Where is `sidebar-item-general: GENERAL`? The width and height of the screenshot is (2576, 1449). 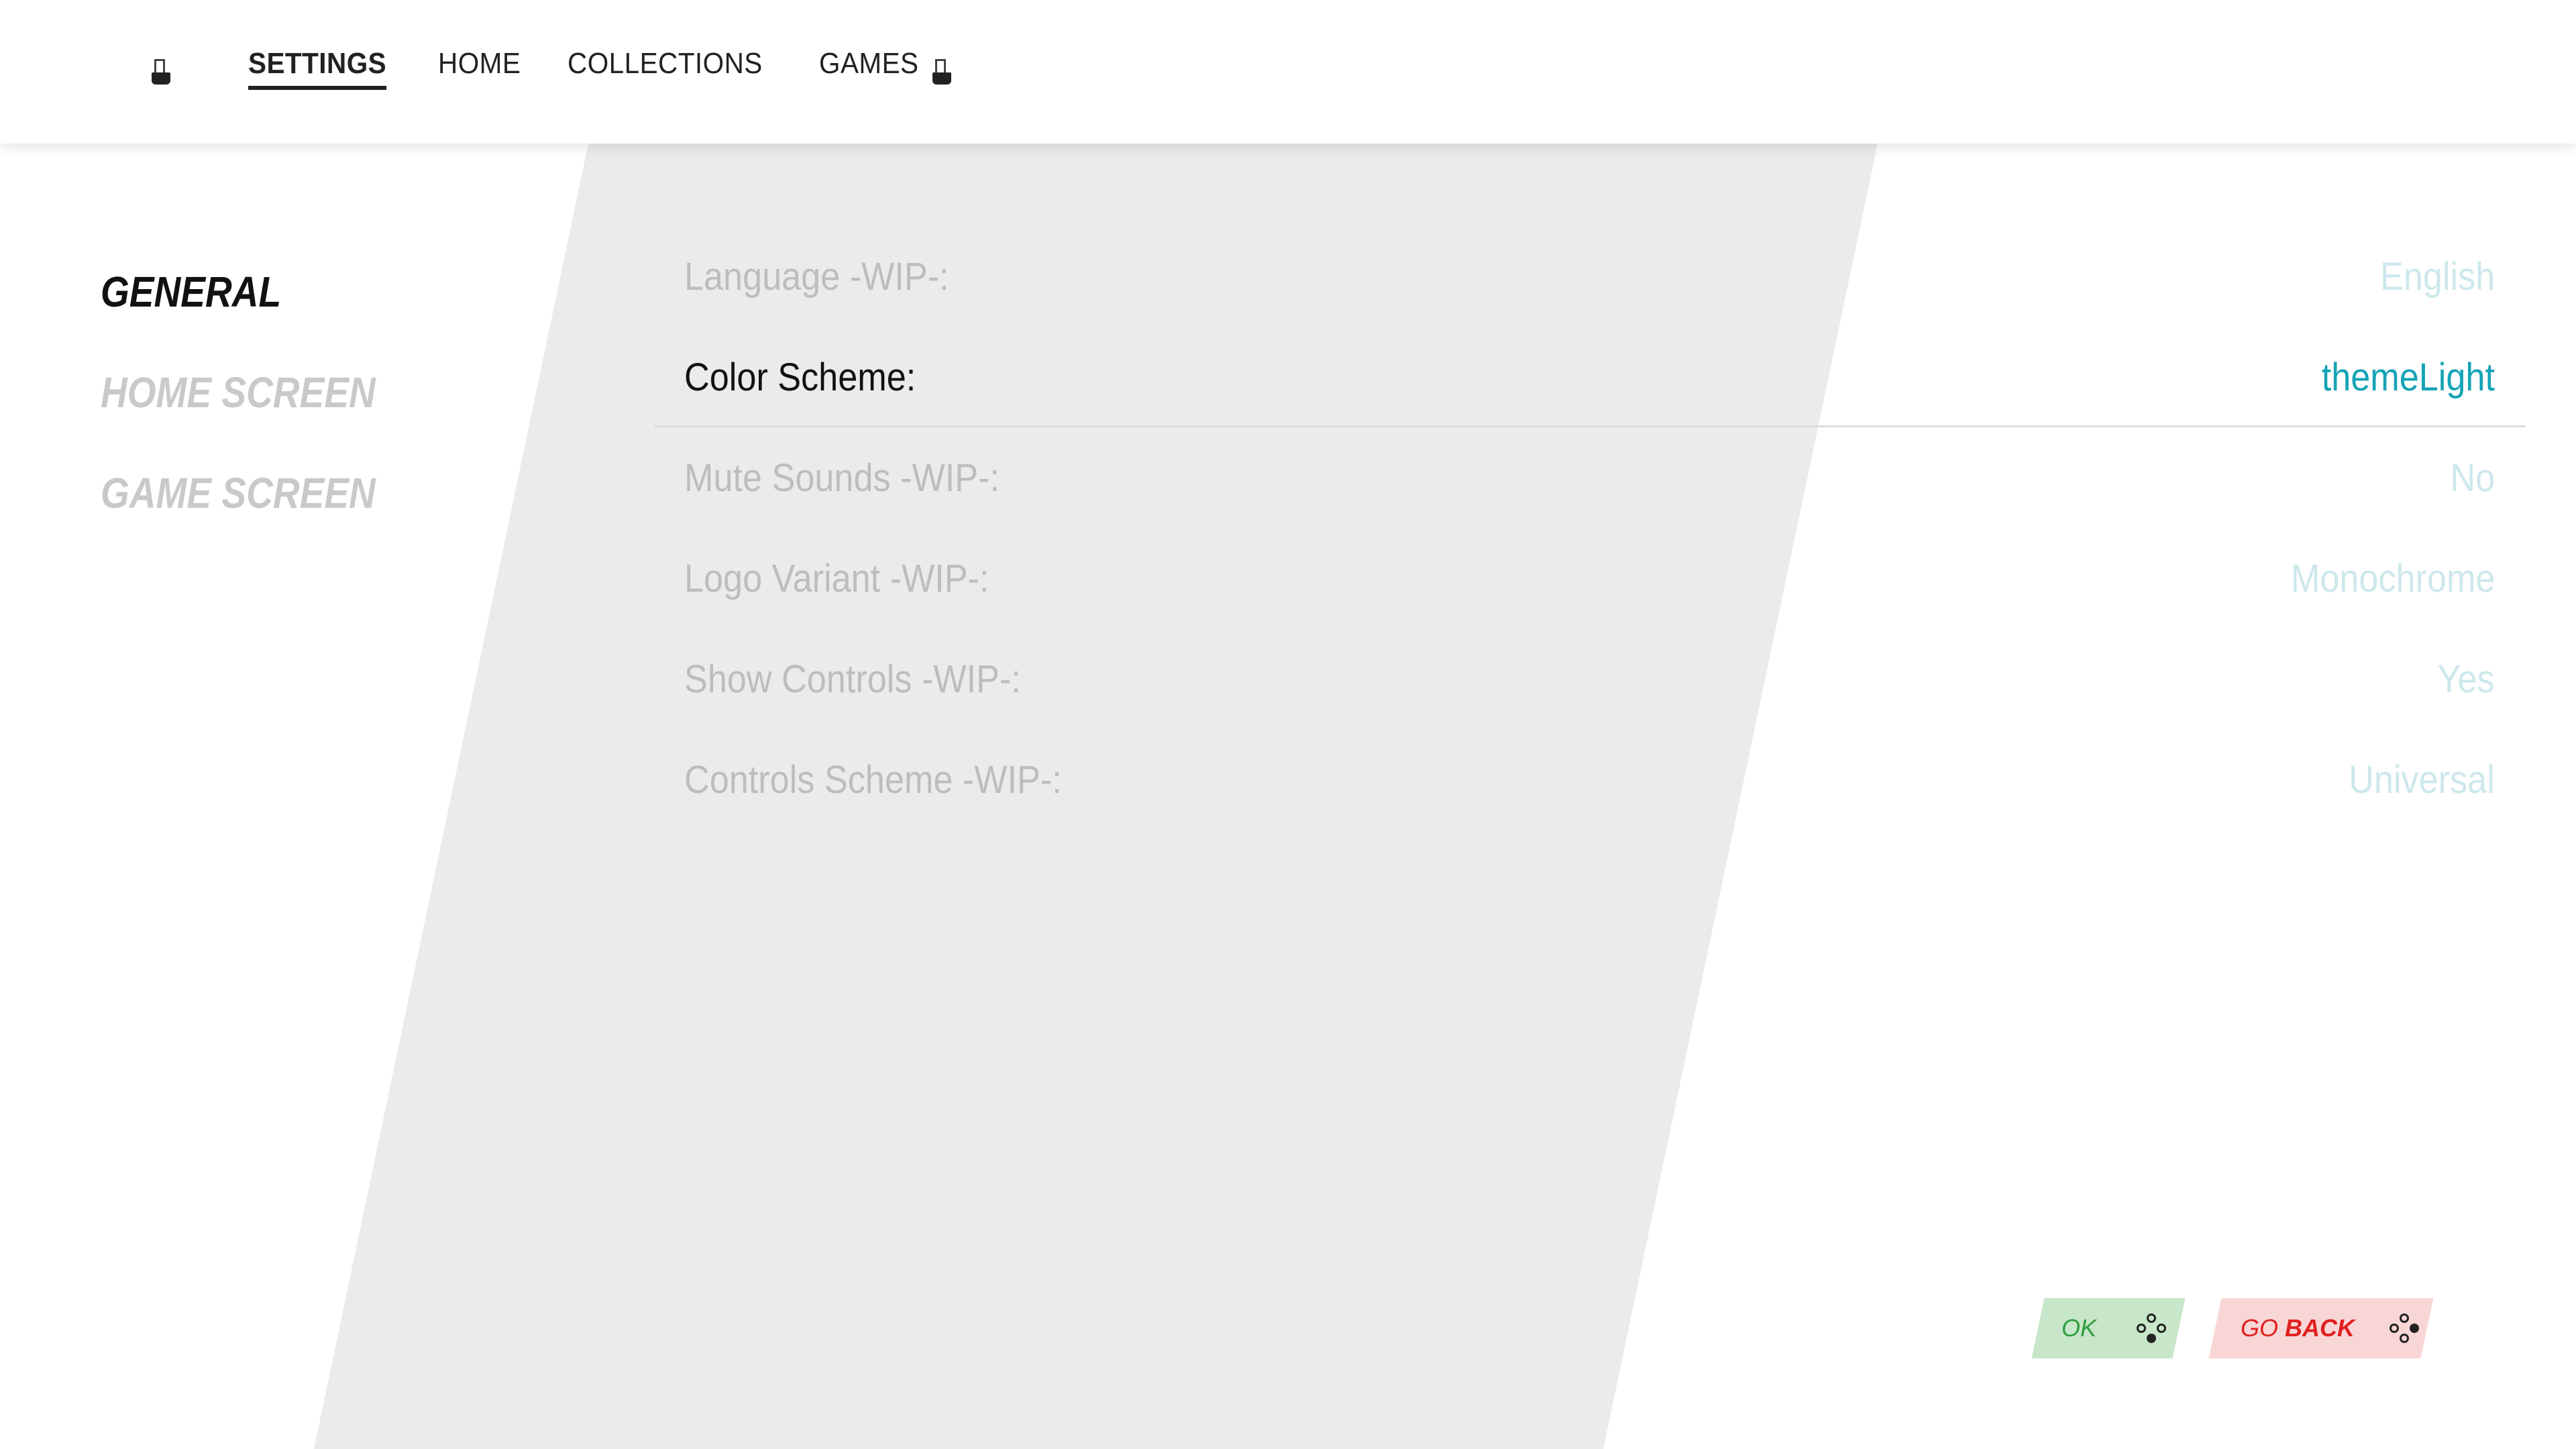 sidebar-item-general: GENERAL is located at coordinates (238, 291).